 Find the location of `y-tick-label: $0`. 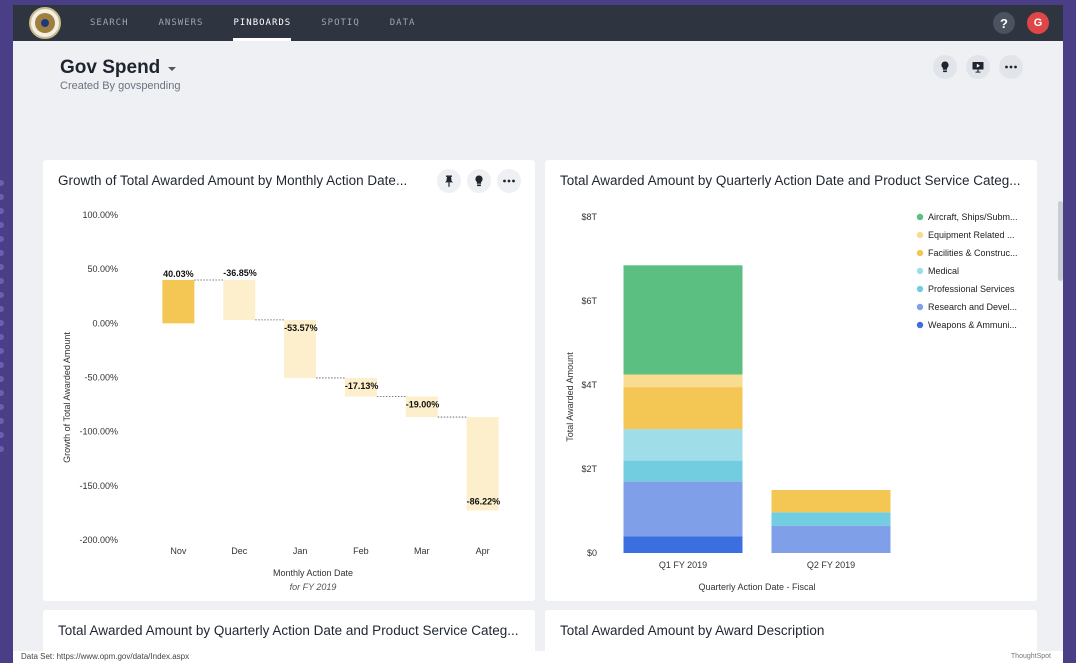

y-tick-label: $0 is located at coordinates (592, 553).